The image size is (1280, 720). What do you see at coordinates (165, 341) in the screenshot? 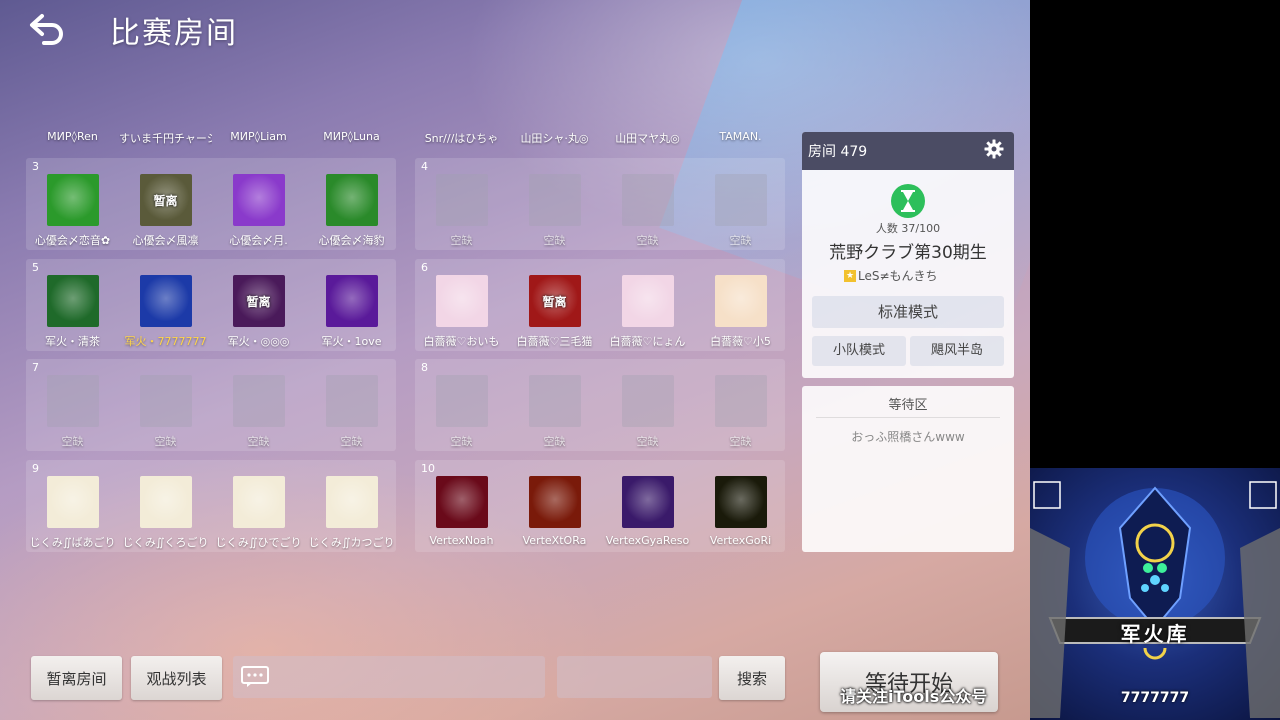
I see `slot-player-name: 军火・7777777` at bounding box center [165, 341].